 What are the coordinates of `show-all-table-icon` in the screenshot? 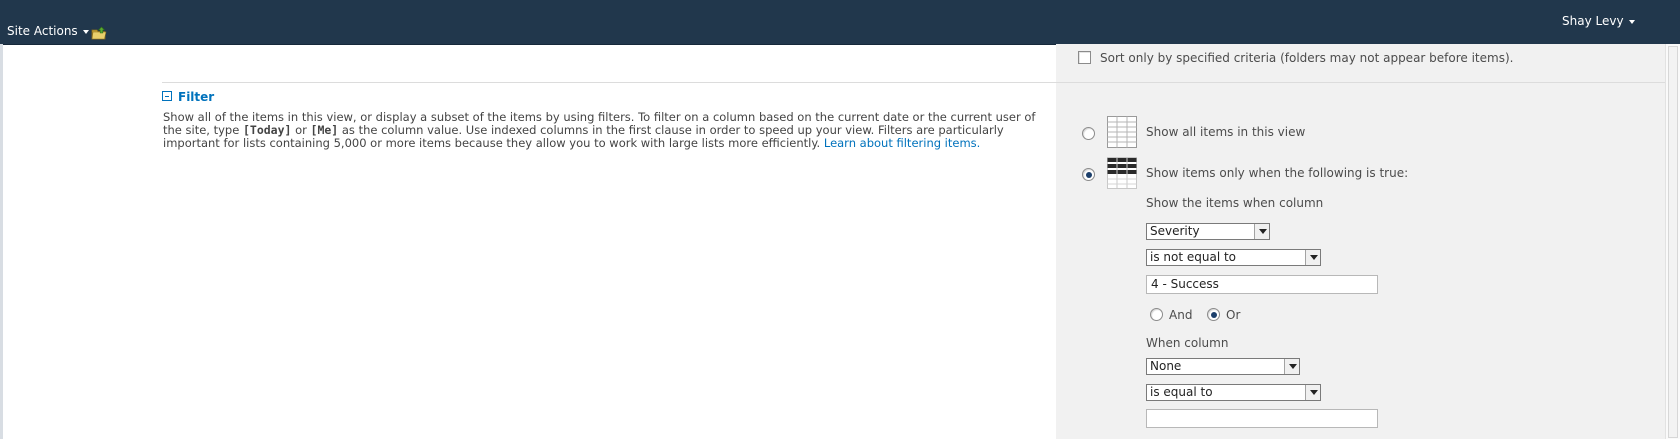 It's located at (1122, 132).